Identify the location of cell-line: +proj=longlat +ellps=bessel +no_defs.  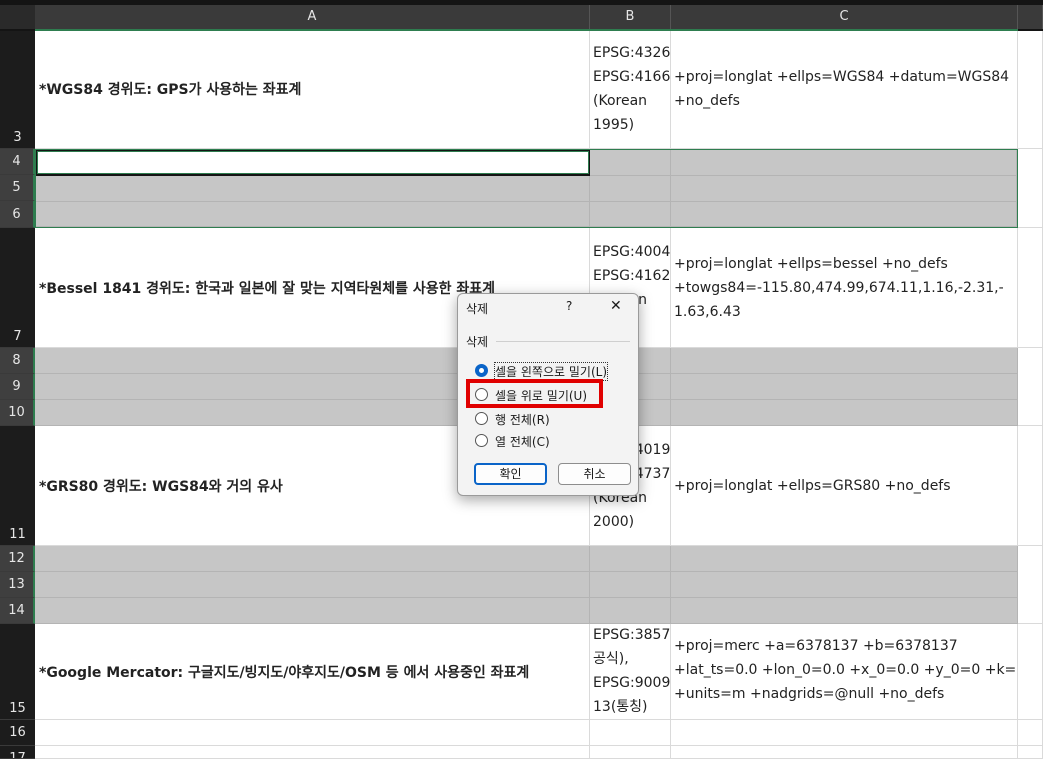
(811, 264).